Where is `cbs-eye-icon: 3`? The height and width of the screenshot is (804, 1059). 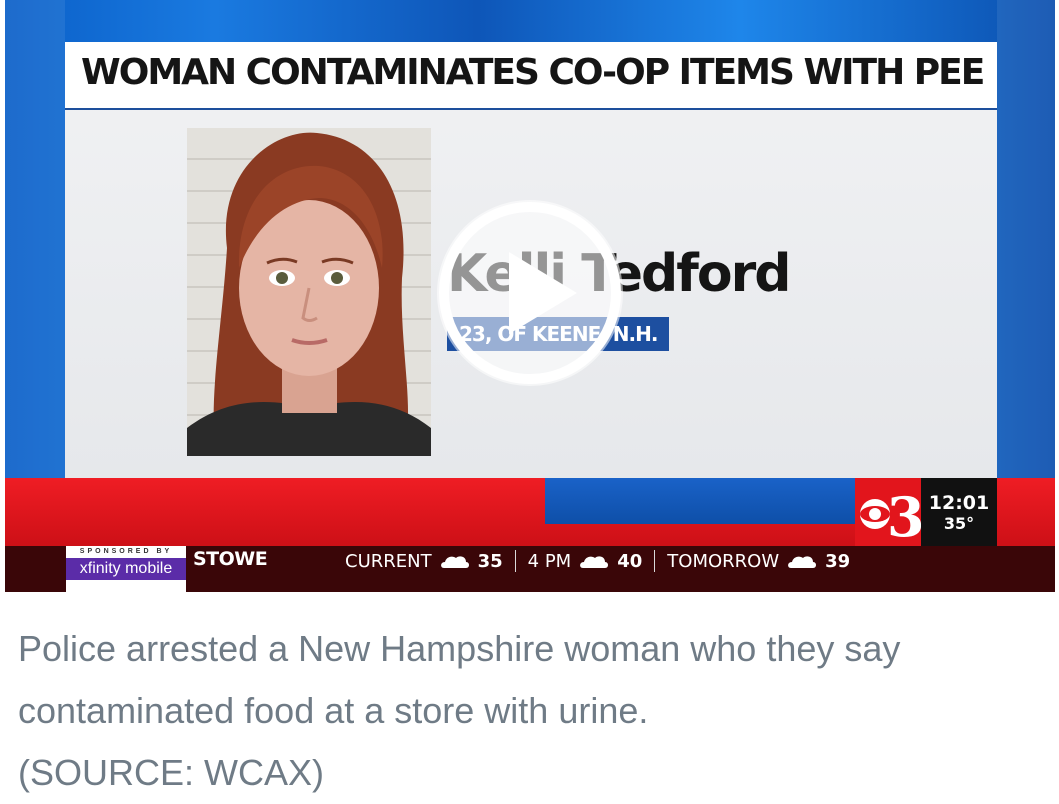
cbs-eye-icon: 3 is located at coordinates (890, 515).